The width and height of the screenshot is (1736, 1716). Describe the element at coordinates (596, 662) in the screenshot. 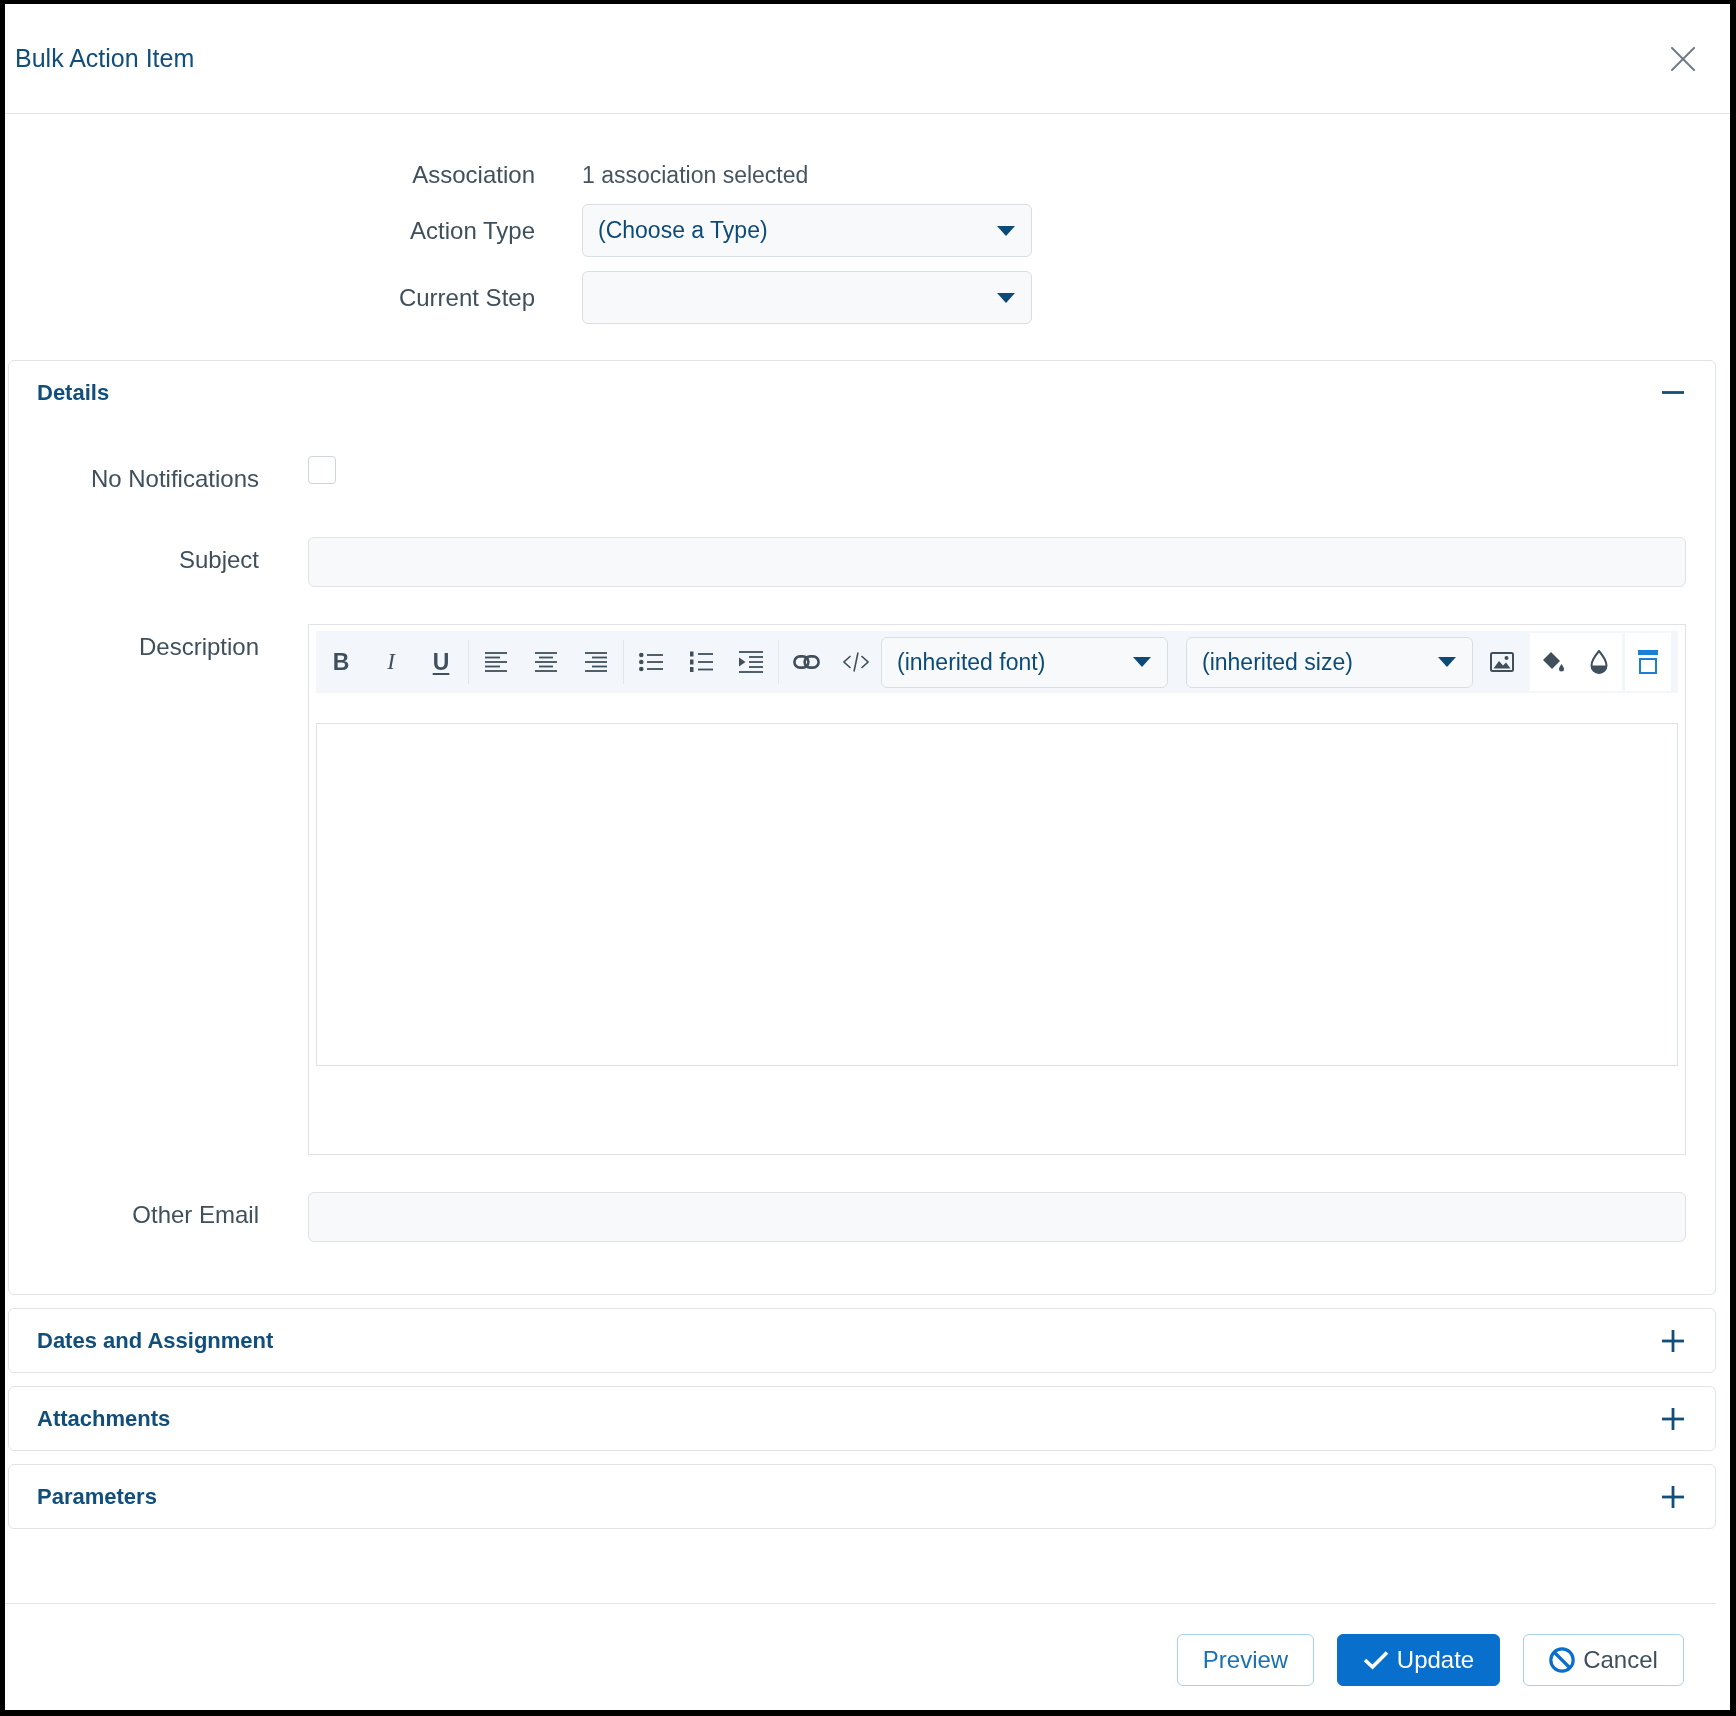

I see `align-right-icon` at that location.